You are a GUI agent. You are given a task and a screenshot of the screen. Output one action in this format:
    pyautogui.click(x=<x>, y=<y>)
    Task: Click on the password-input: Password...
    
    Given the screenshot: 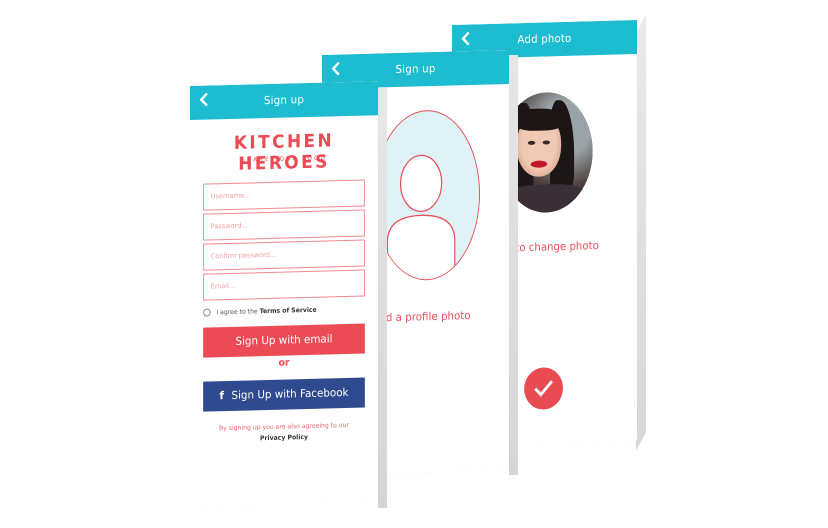 What is the action you would take?
    pyautogui.click(x=284, y=225)
    